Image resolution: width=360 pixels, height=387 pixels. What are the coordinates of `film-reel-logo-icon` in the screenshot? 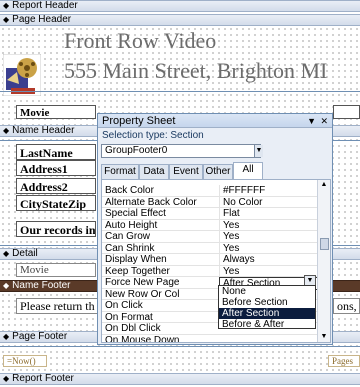 It's located at (22, 75).